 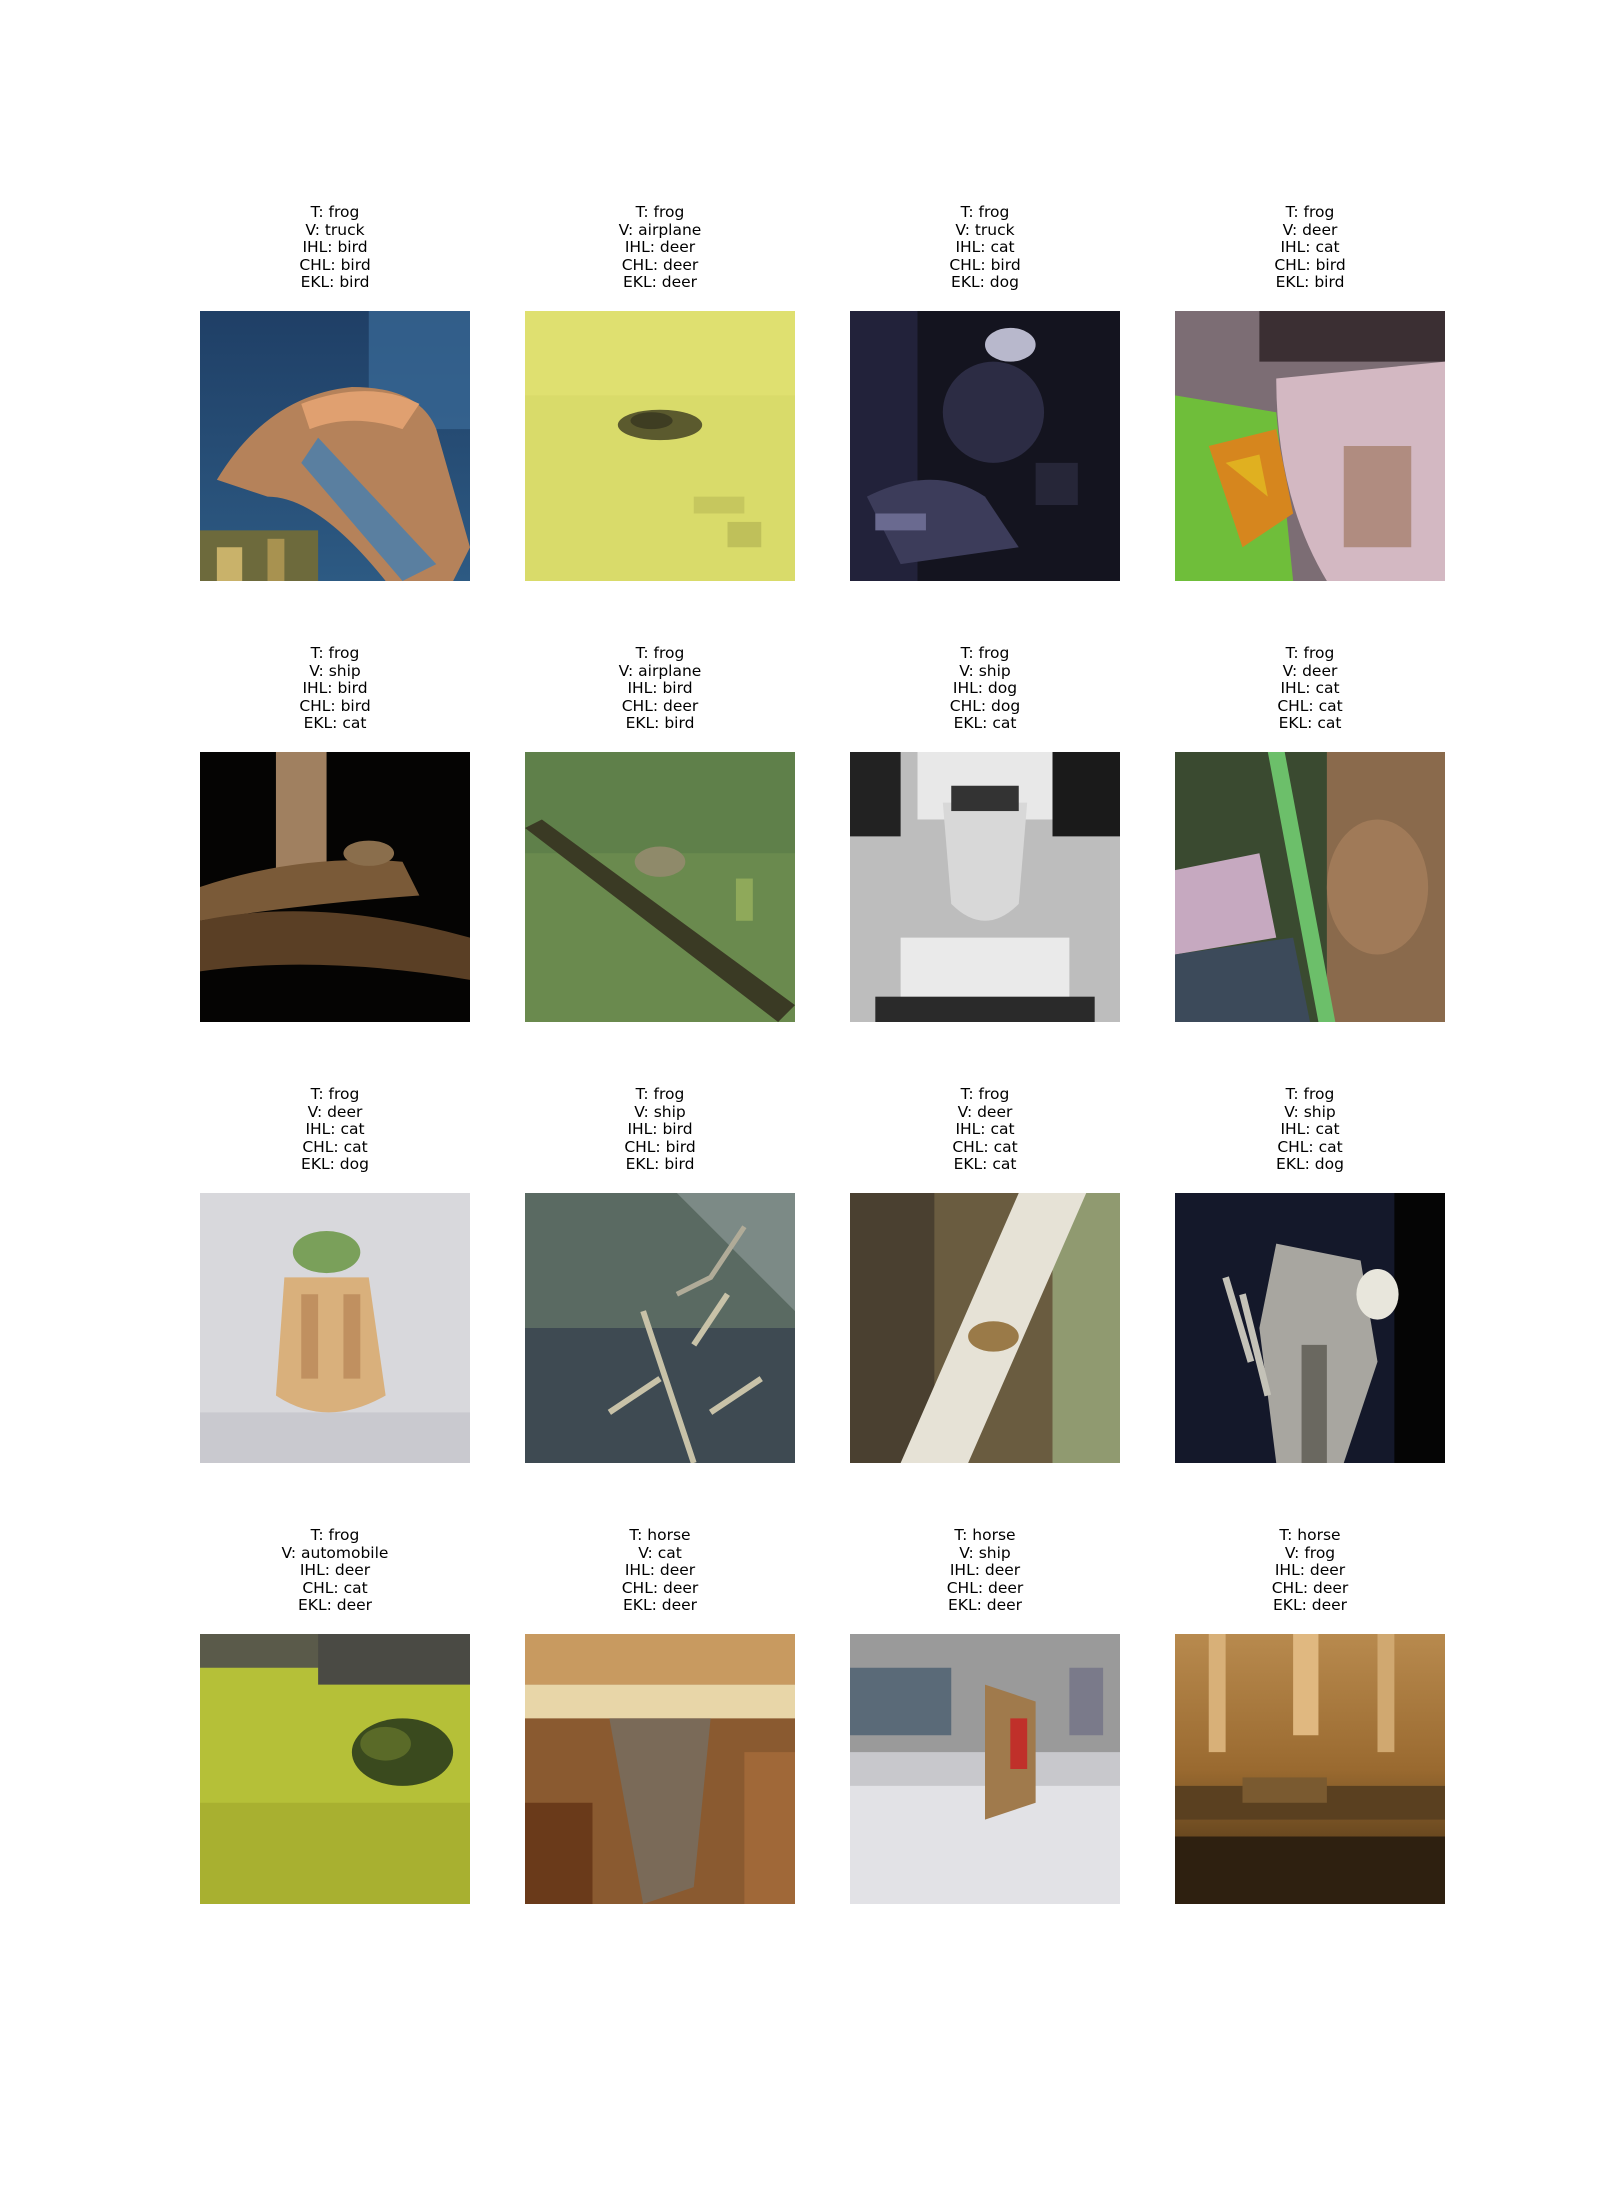 I want to click on ihl-label: IHL: dog, so click(x=985, y=688).